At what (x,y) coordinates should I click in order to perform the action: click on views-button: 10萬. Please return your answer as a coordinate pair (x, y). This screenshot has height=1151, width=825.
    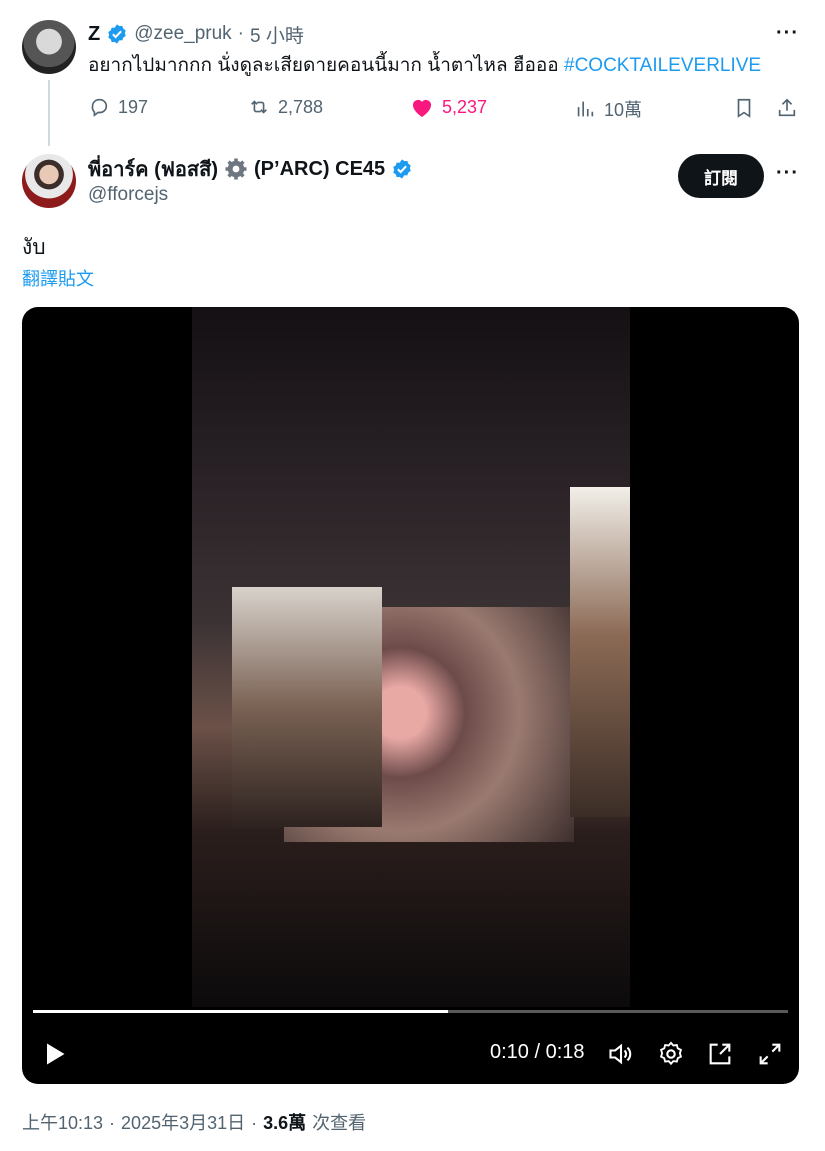
    Looking at the image, I should click on (608, 109).